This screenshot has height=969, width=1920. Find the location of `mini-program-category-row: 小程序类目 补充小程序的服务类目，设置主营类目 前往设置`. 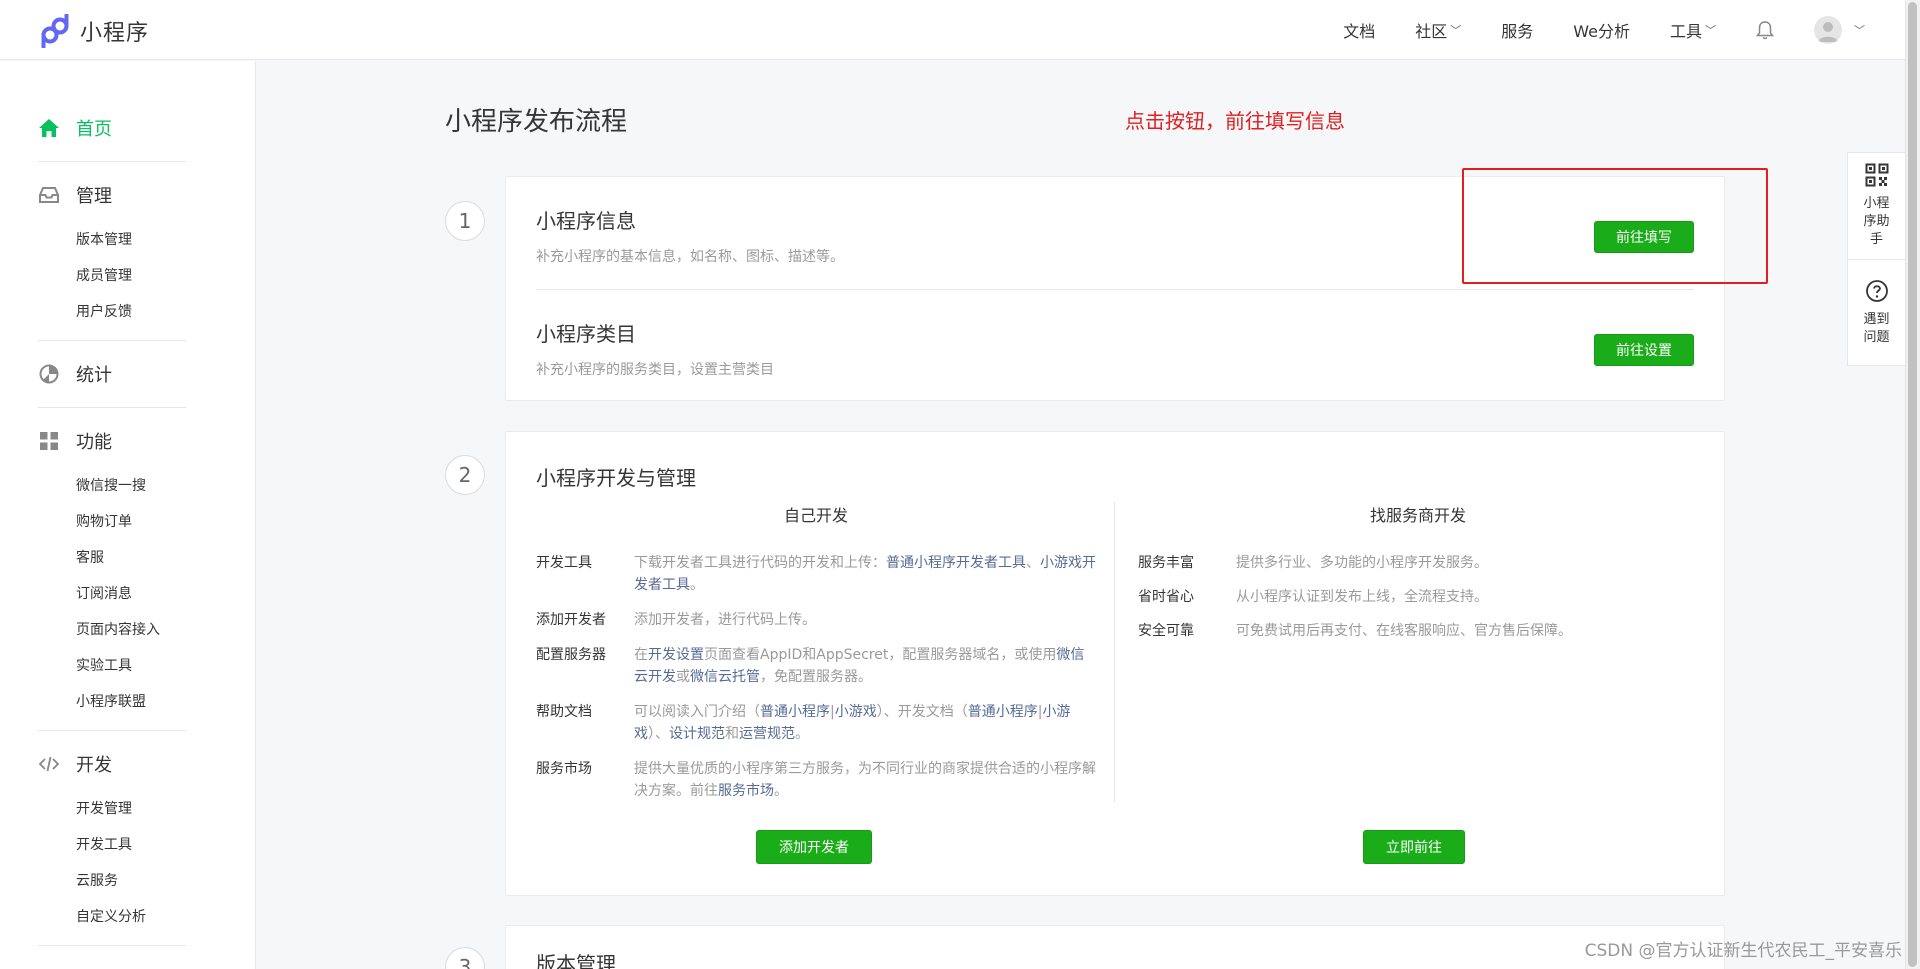

mini-program-category-row: 小程序类目 补充小程序的服务类目，设置主营类目 前往设置 is located at coordinates (1115, 345).